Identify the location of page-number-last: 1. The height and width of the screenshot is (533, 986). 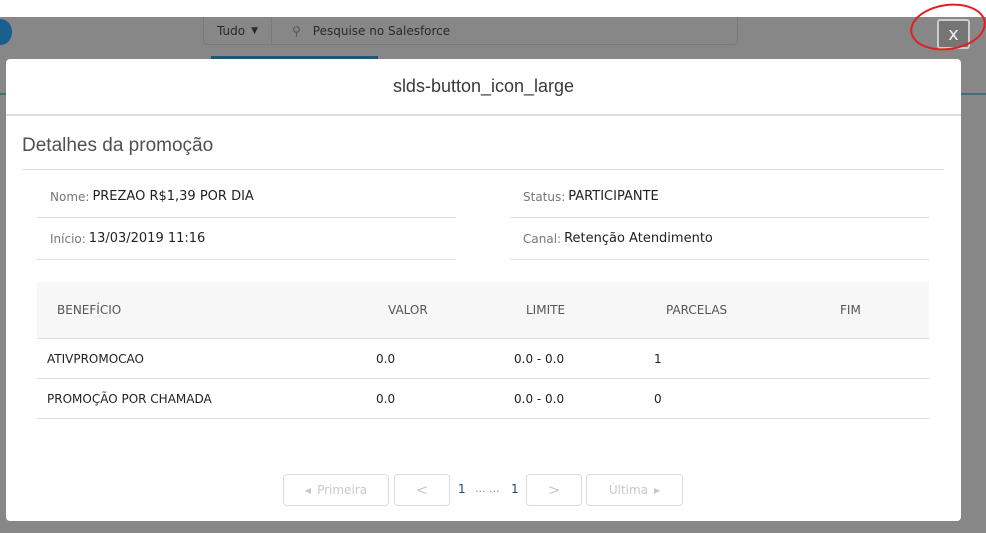
(515, 489).